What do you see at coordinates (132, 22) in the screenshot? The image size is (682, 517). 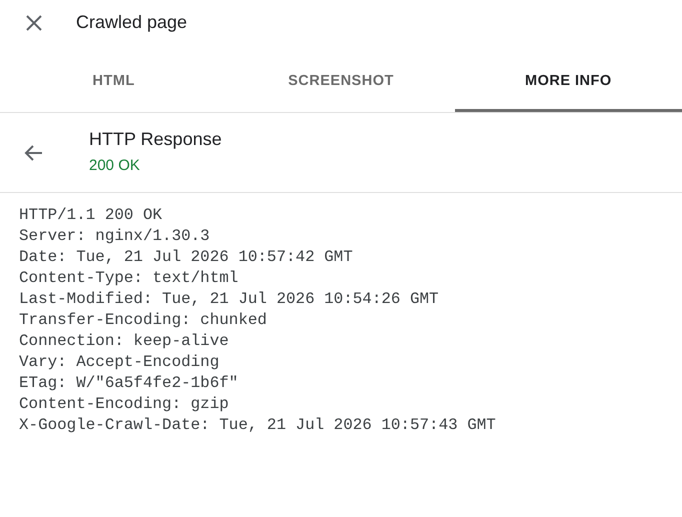 I see `dialog-title: Crawled page` at bounding box center [132, 22].